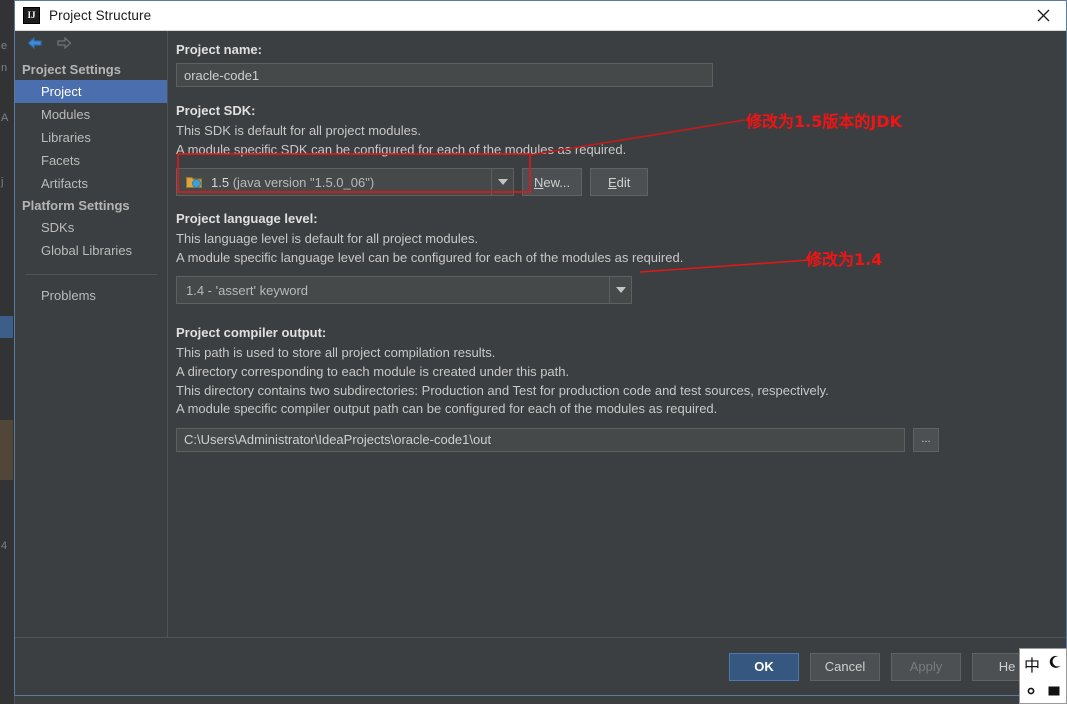 This screenshot has width=1067, height=704. Describe the element at coordinates (247, 219) in the screenshot. I see `language-level-label: Project language level:` at that location.